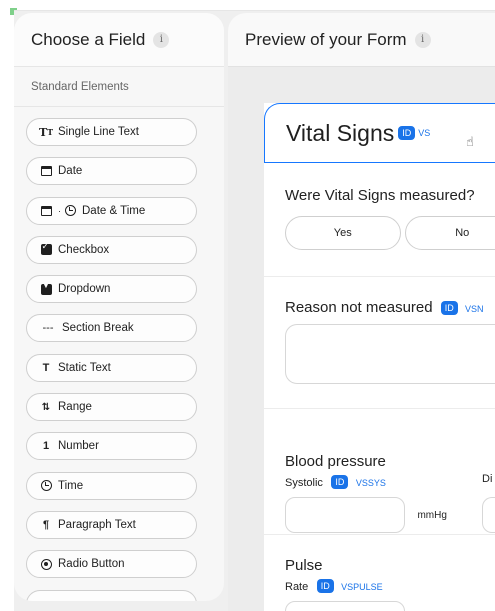 The width and height of the screenshot is (495, 611). What do you see at coordinates (48, 328) in the screenshot?
I see `section-break-icon: ---` at bounding box center [48, 328].